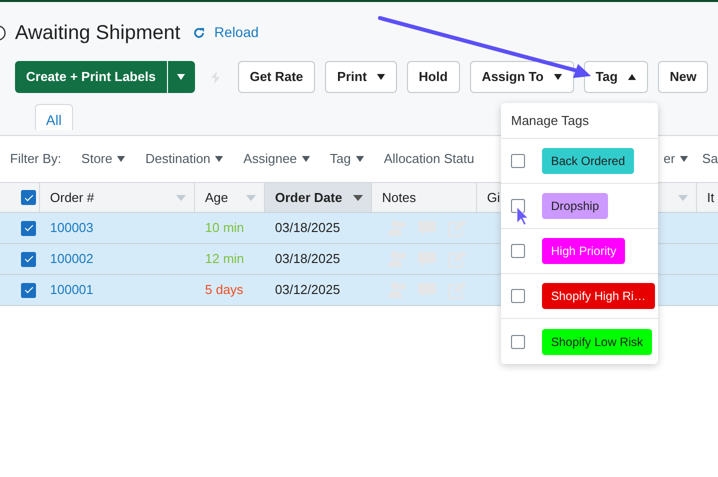  What do you see at coordinates (28, 197) in the screenshot?
I see `select-all-checkbox` at bounding box center [28, 197].